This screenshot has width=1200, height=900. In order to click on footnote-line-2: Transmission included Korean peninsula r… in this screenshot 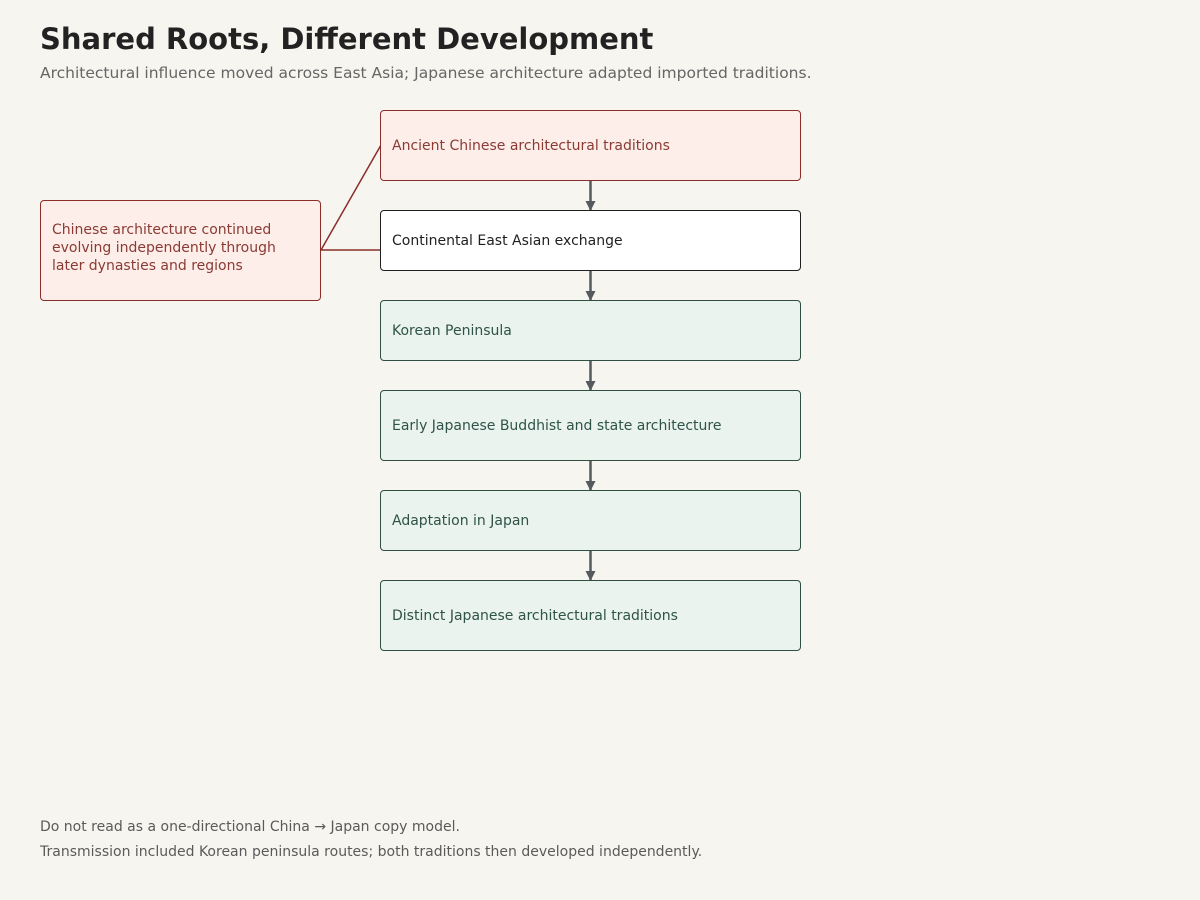, I will do `click(371, 852)`.